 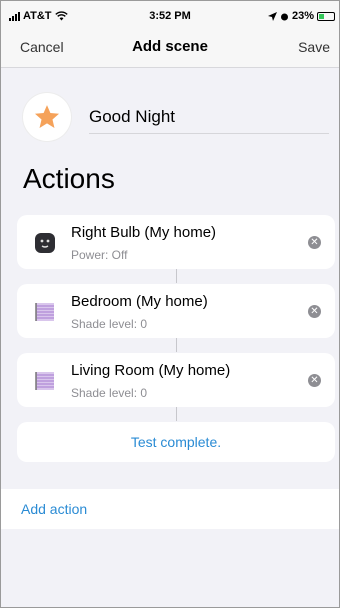 I want to click on plug-icon, so click(x=45, y=243).